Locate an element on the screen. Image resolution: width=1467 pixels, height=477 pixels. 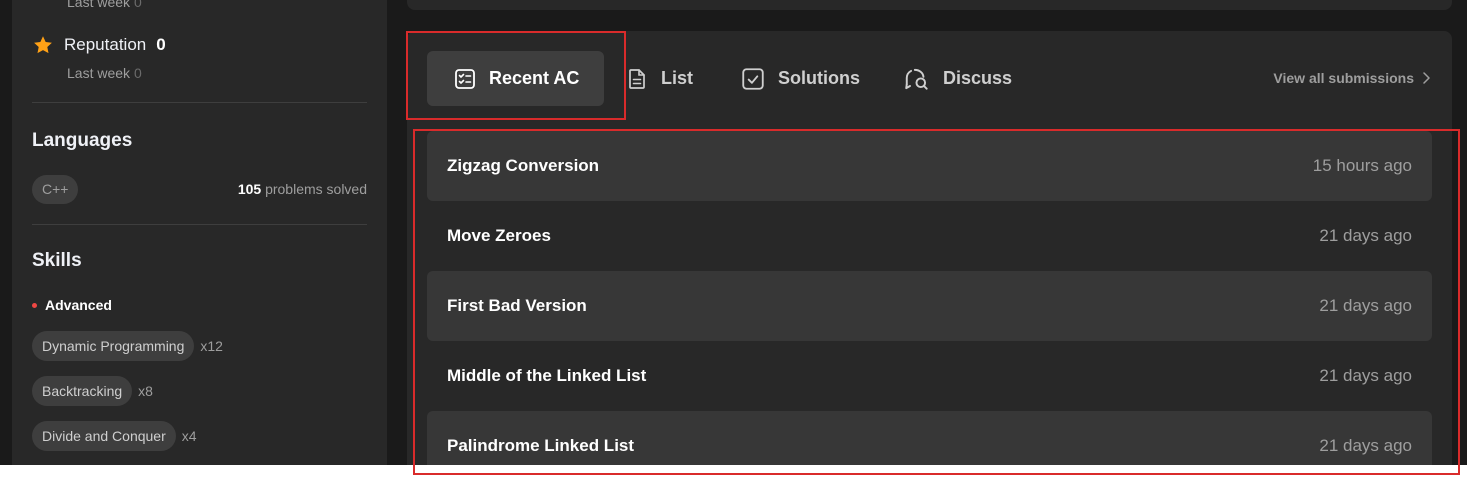
language-chip: C++ is located at coordinates (55, 189).